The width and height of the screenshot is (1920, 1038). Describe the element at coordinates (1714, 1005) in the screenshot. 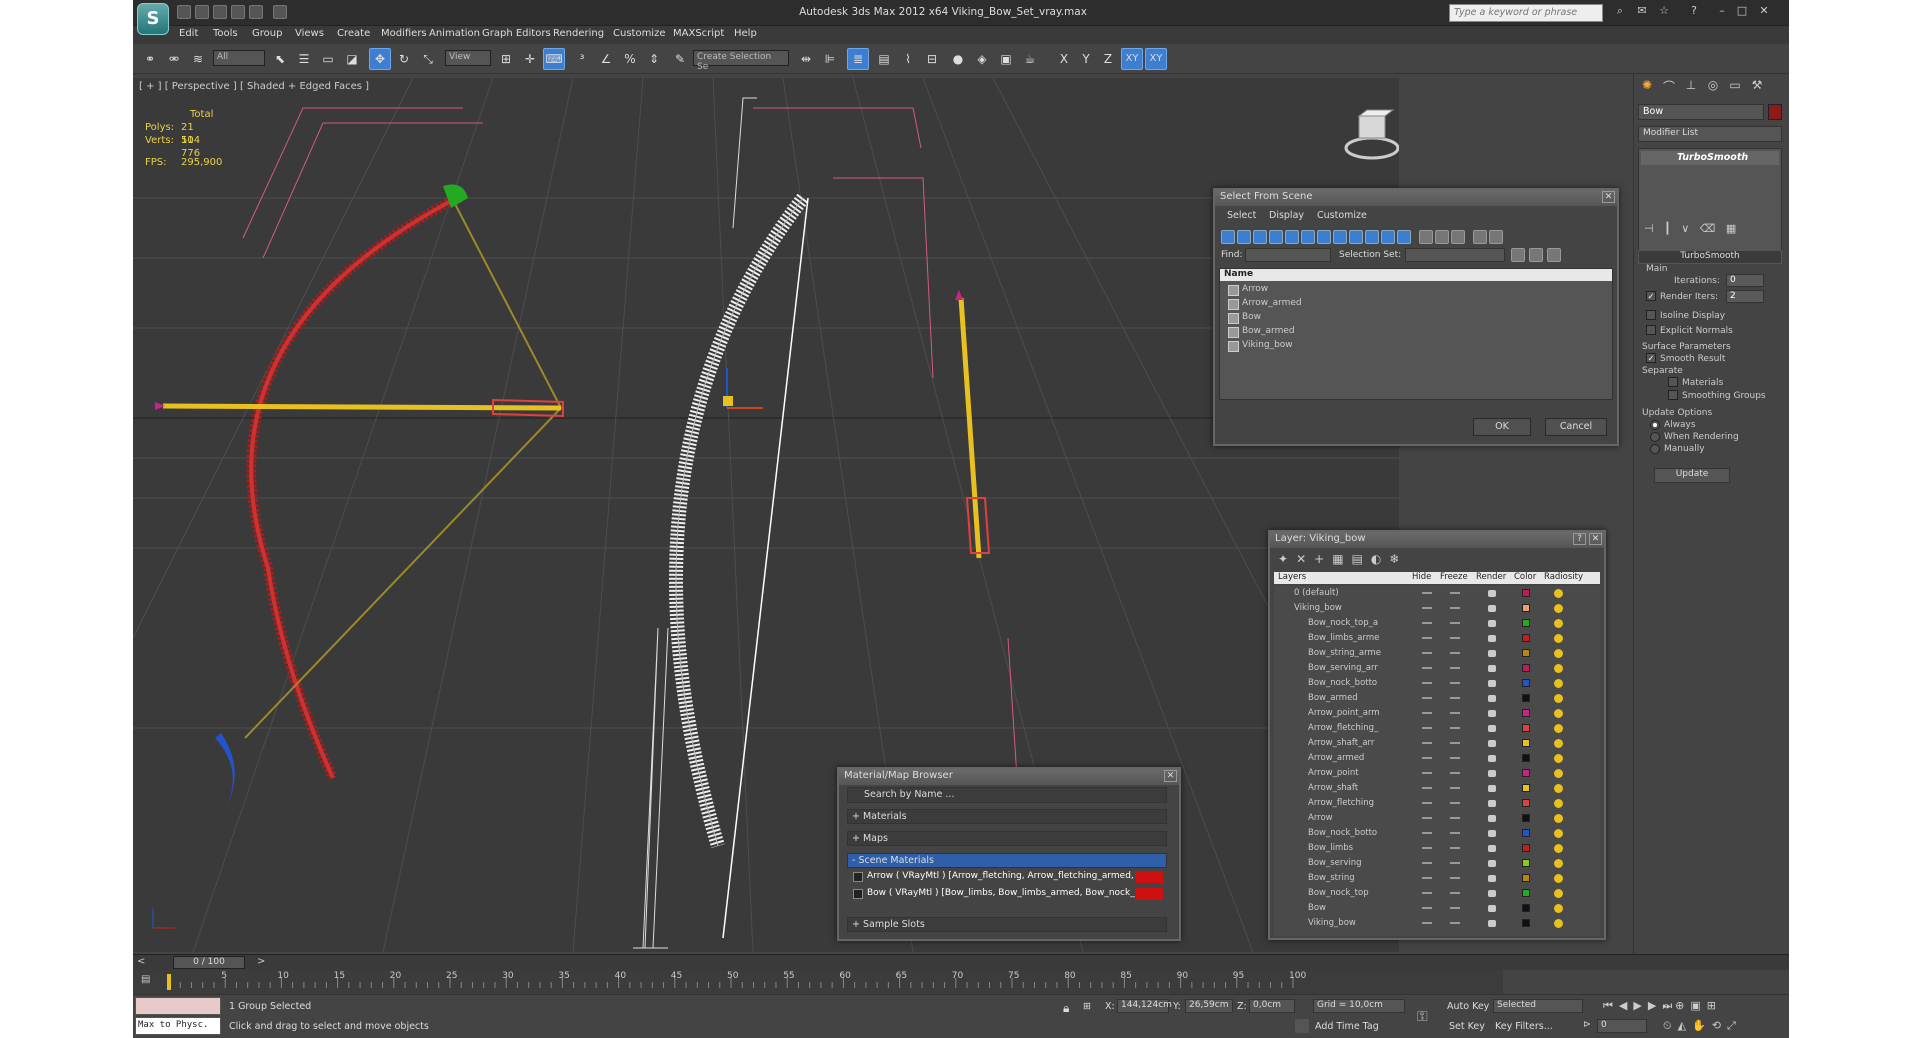

I see `zoom-extents-all-icon: ⊞` at that location.